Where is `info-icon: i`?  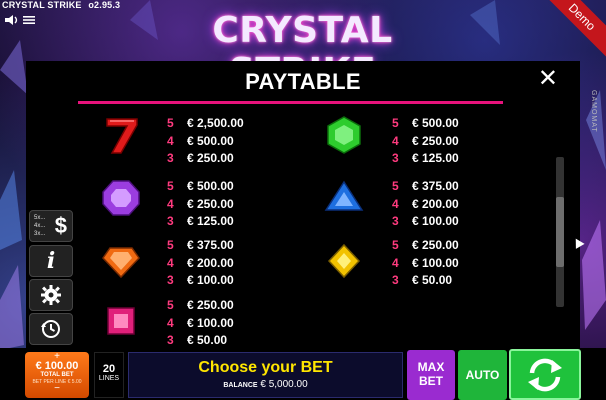
info-icon: i is located at coordinates (51, 261).